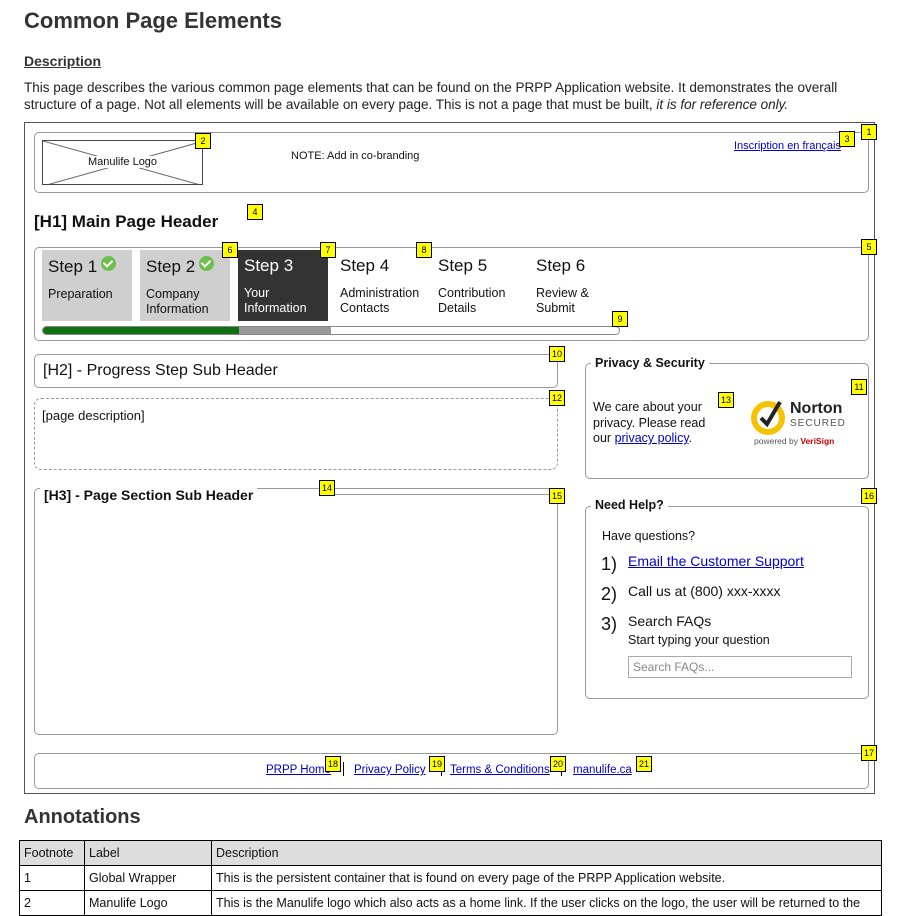 The width and height of the screenshot is (900, 916). What do you see at coordinates (333, 764) in the screenshot?
I see `footnote-badge: 18` at bounding box center [333, 764].